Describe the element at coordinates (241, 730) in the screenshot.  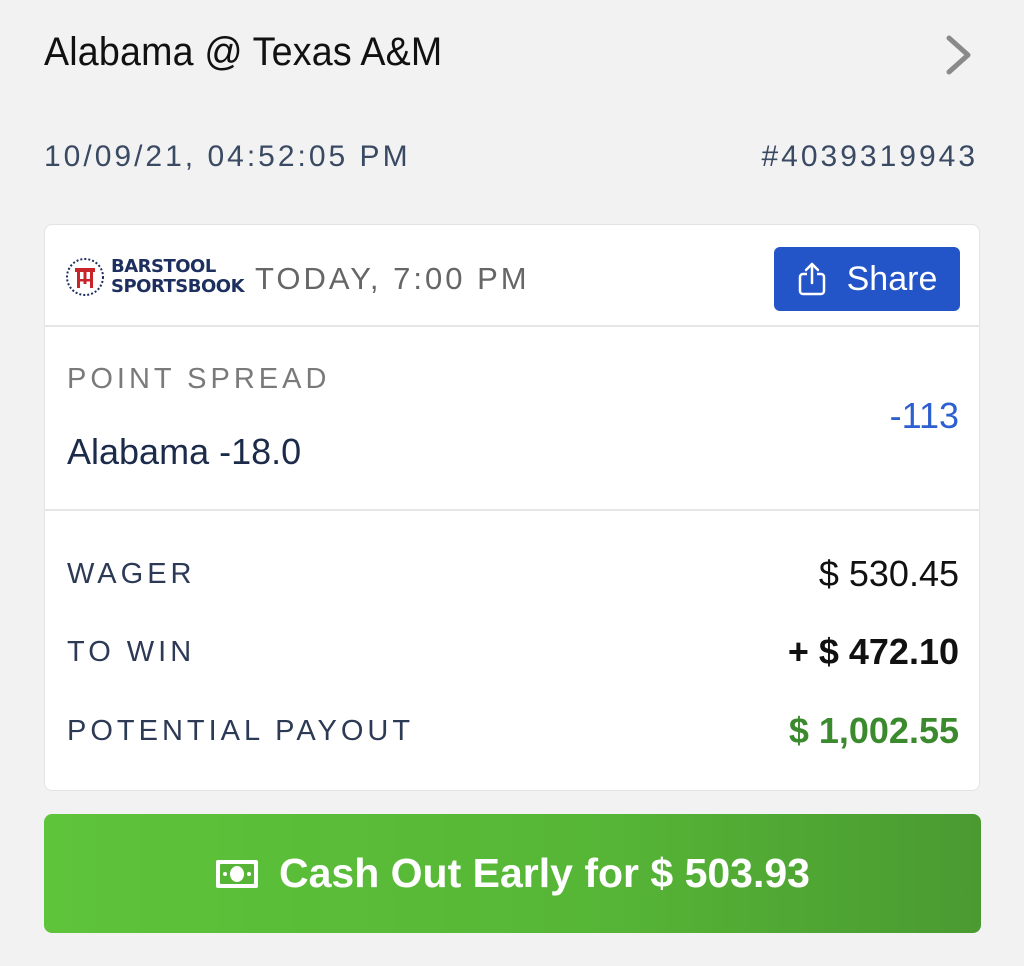
I see `payout-label: POTENTIAL PAYOUT` at that location.